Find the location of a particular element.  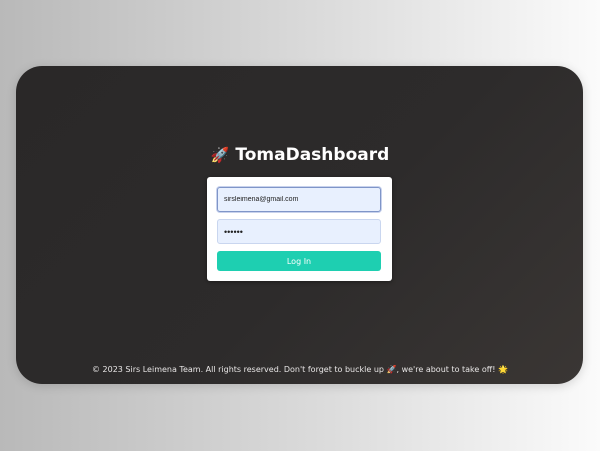

rocket-icon: 🚀 is located at coordinates (220, 155).